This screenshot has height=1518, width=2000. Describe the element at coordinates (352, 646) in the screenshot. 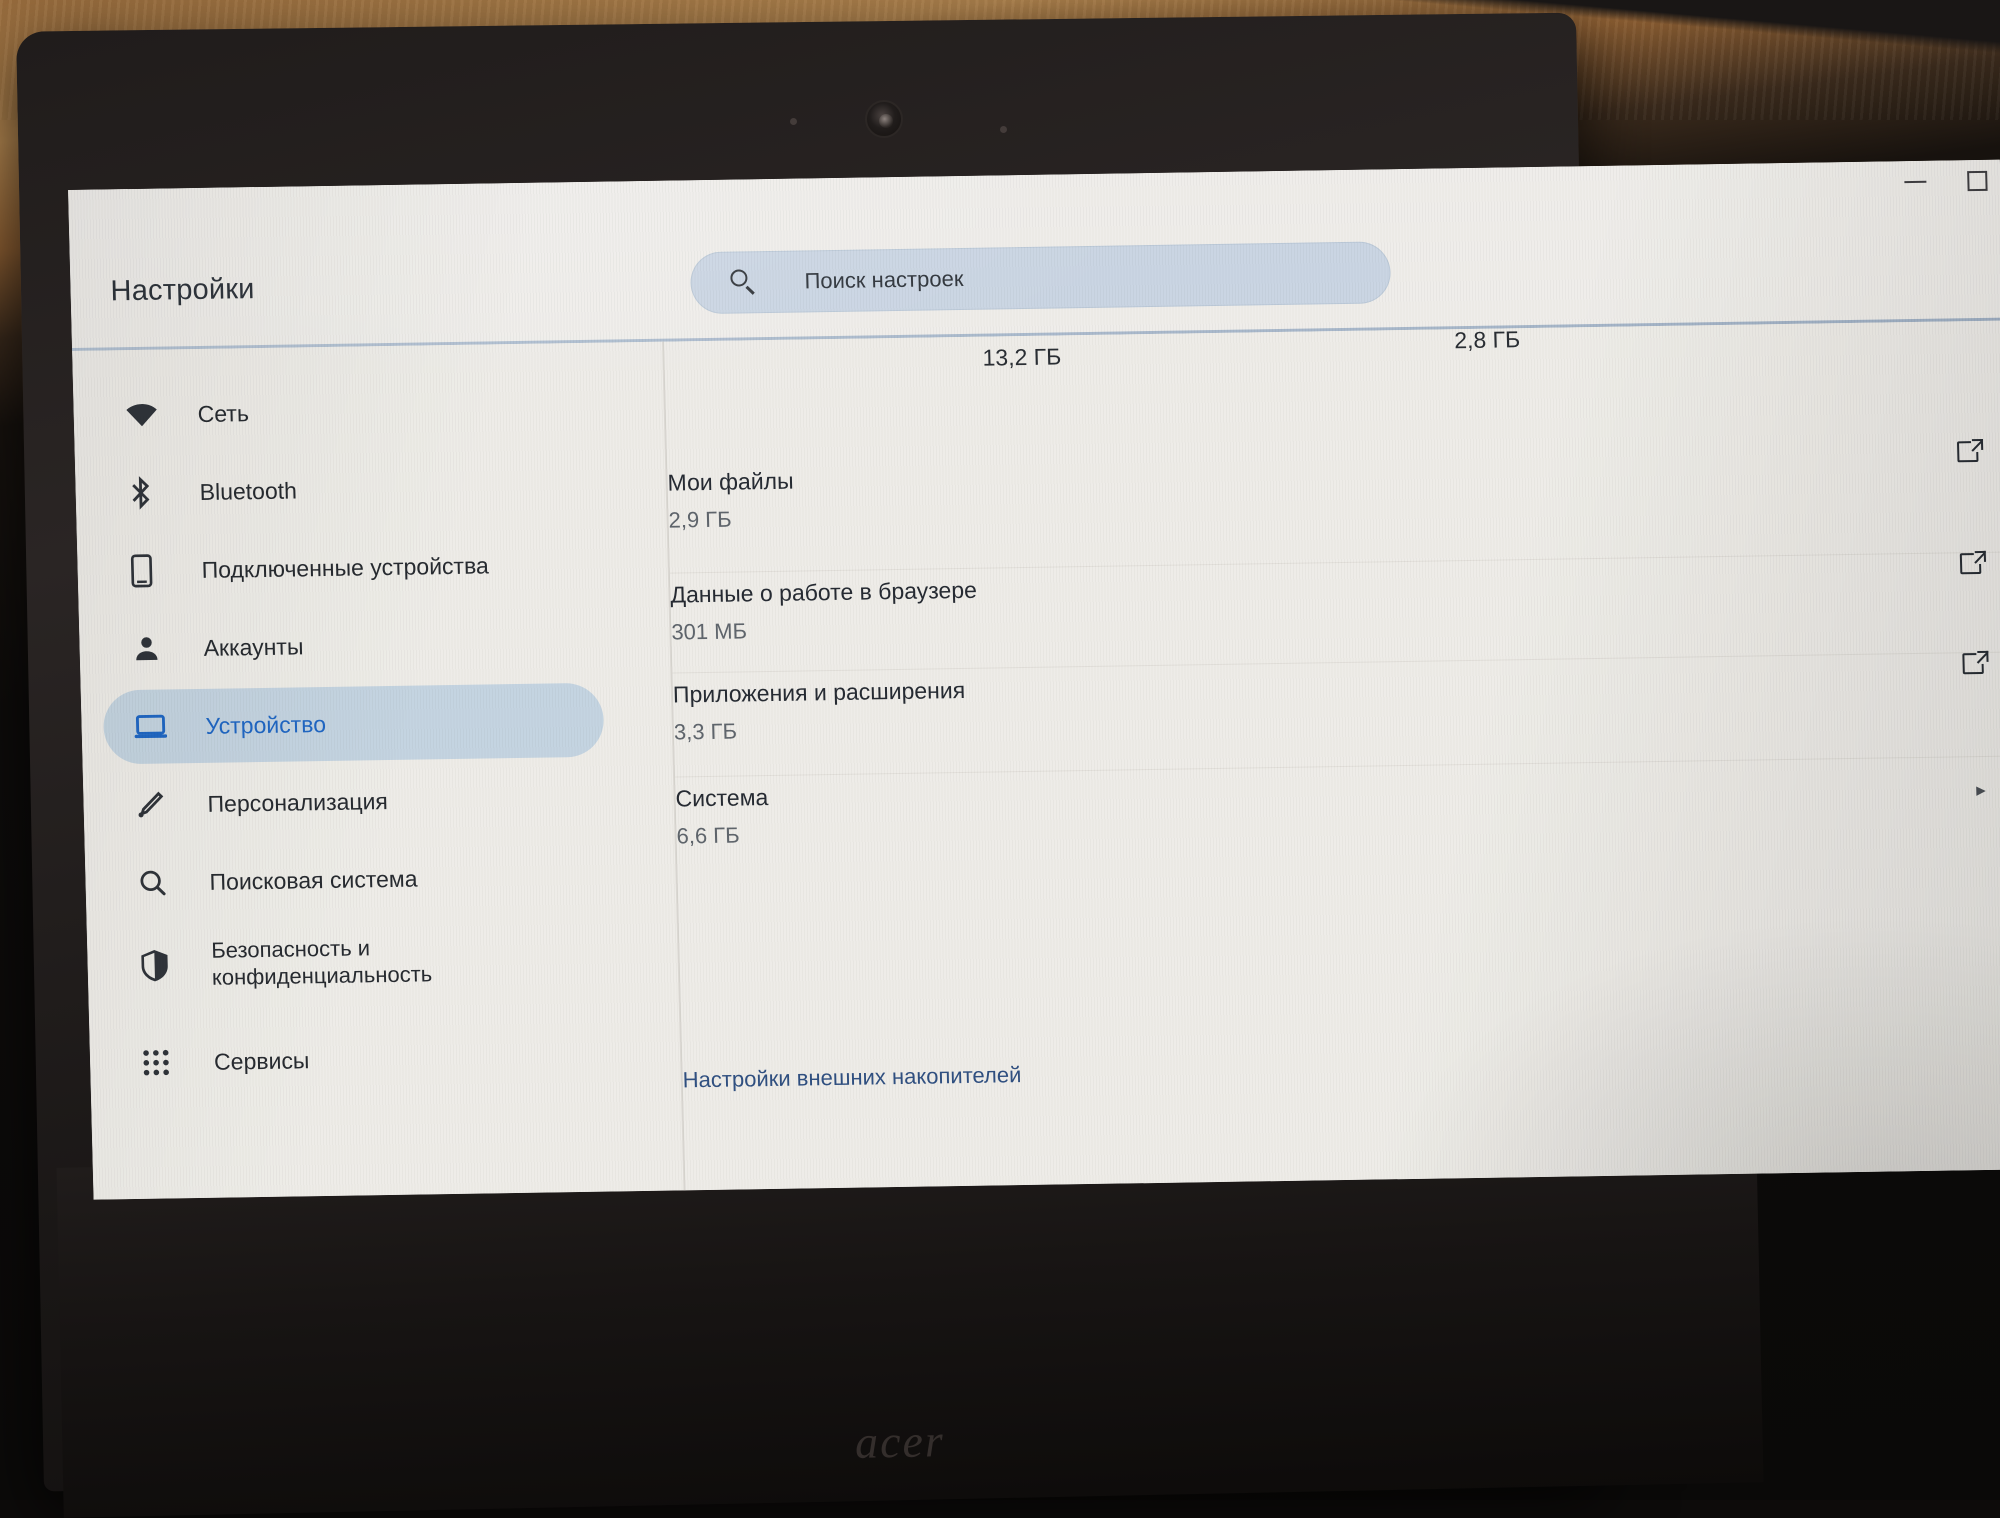

I see `sidebar-item-accounts: Аккаунты` at that location.